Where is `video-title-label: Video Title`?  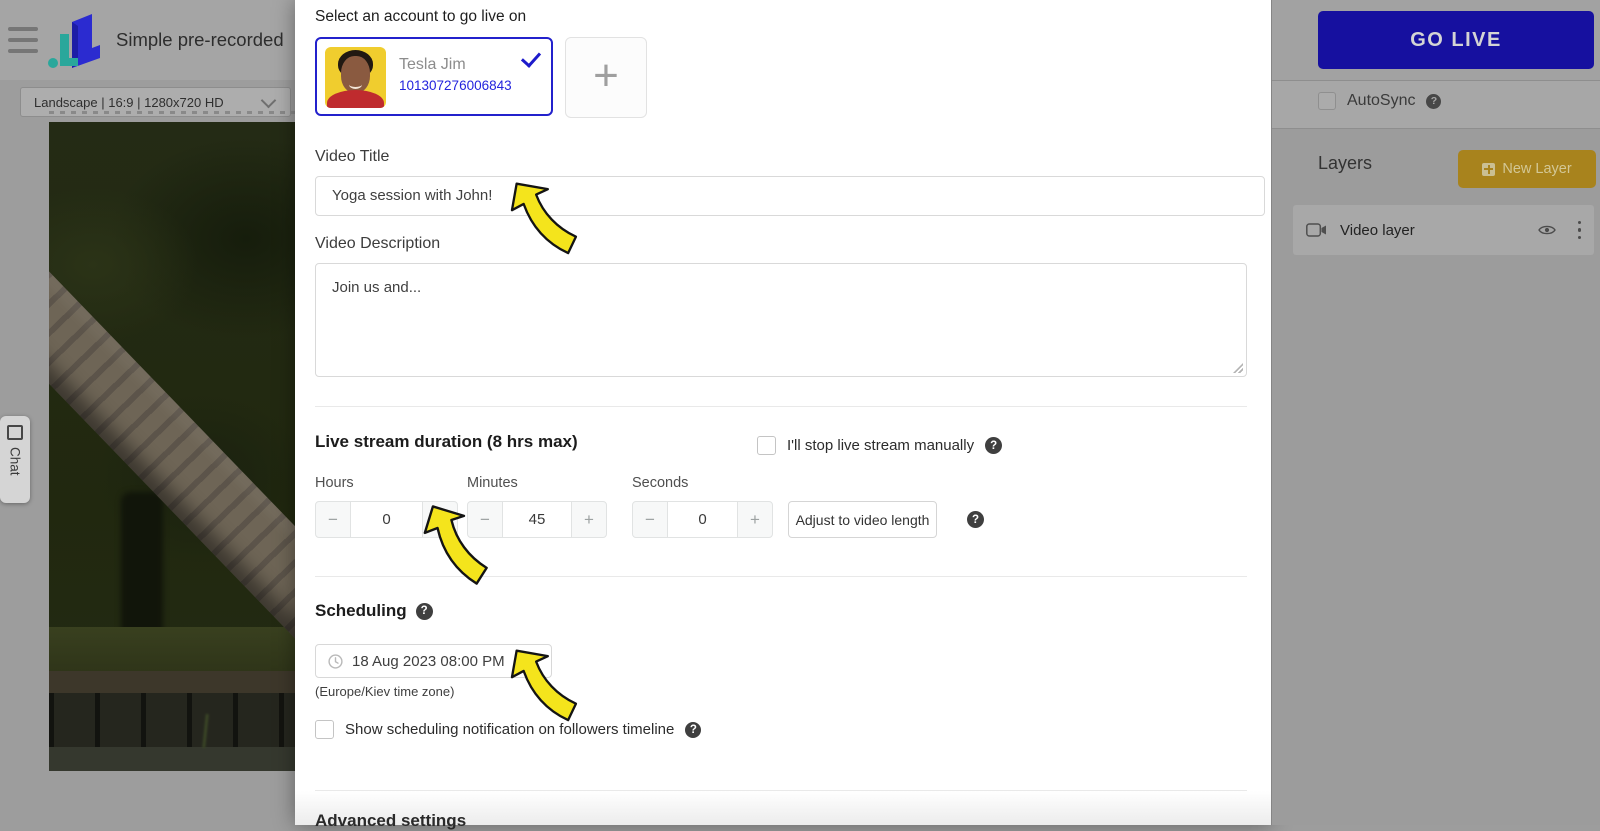 video-title-label: Video Title is located at coordinates (352, 156).